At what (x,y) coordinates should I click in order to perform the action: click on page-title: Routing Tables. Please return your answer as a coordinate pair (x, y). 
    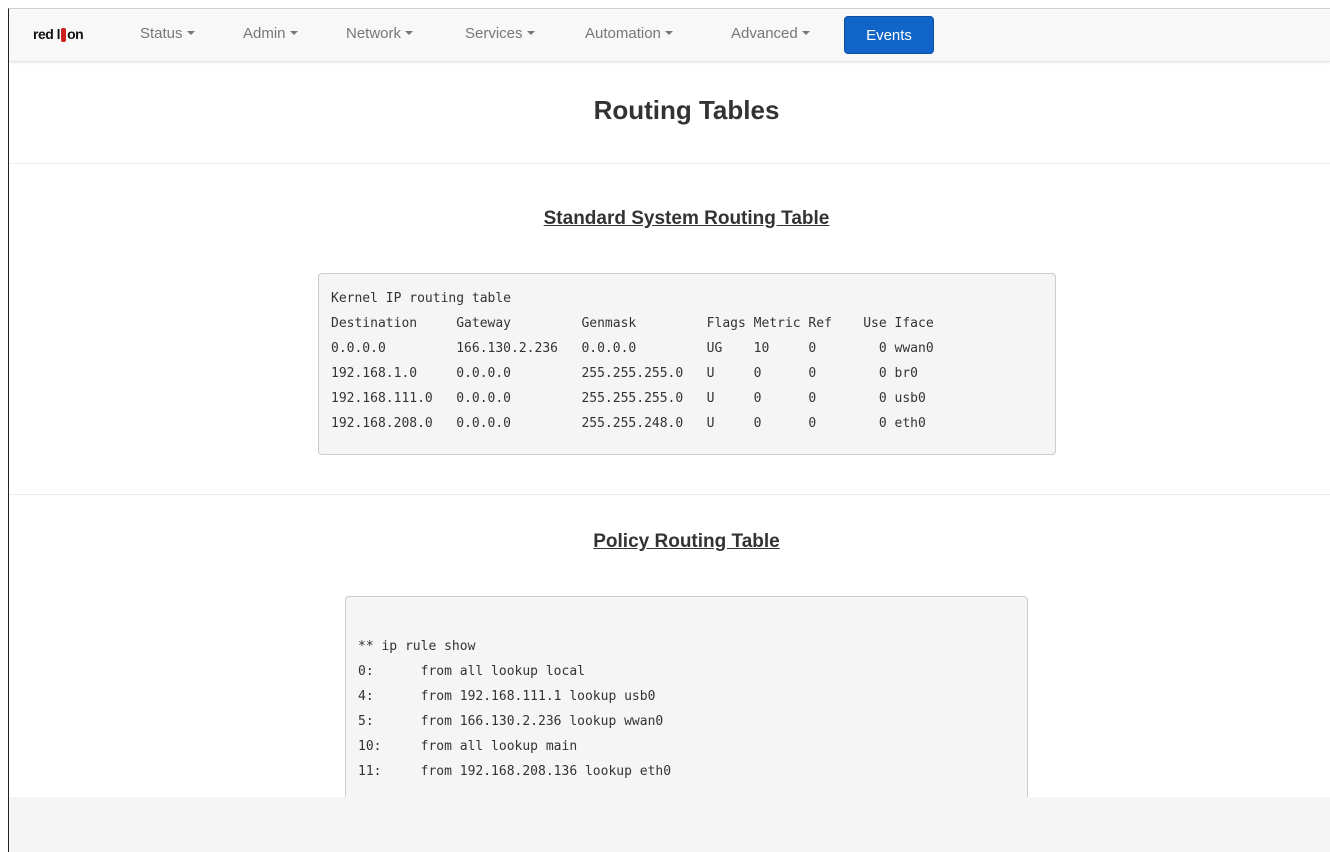
    Looking at the image, I should click on (686, 110).